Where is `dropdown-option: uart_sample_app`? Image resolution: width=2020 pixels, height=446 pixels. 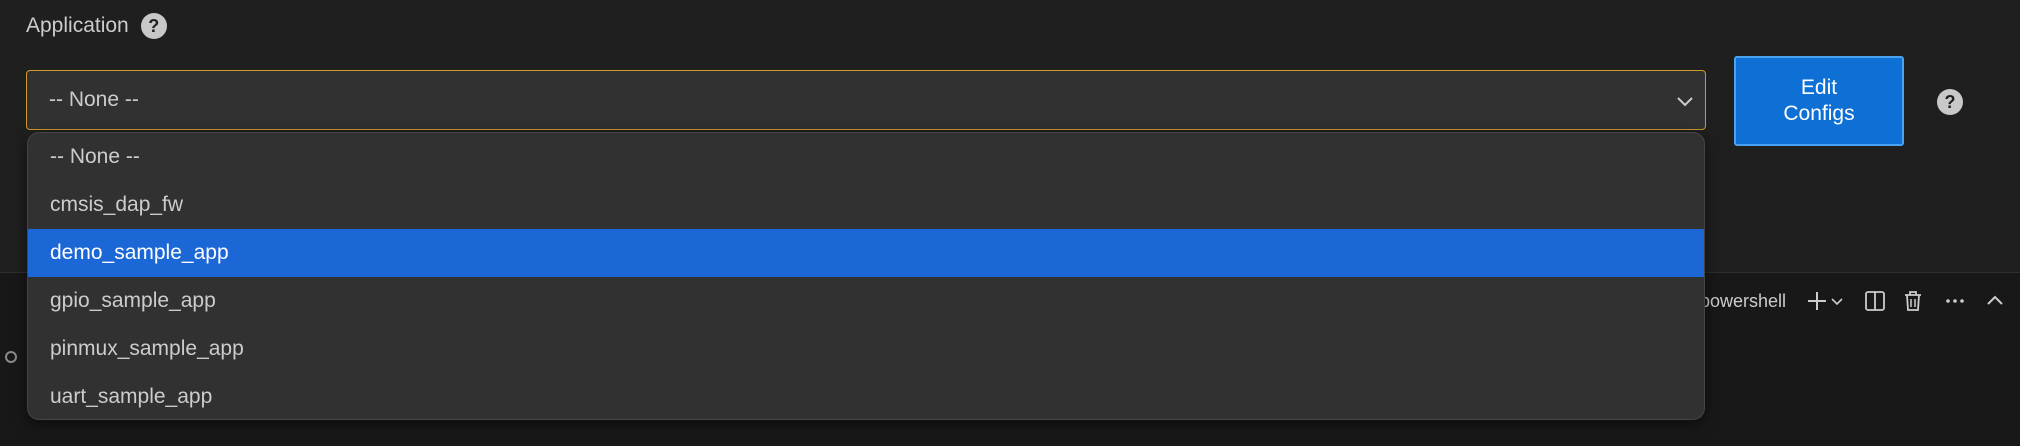
dropdown-option: uart_sample_app is located at coordinates (866, 396).